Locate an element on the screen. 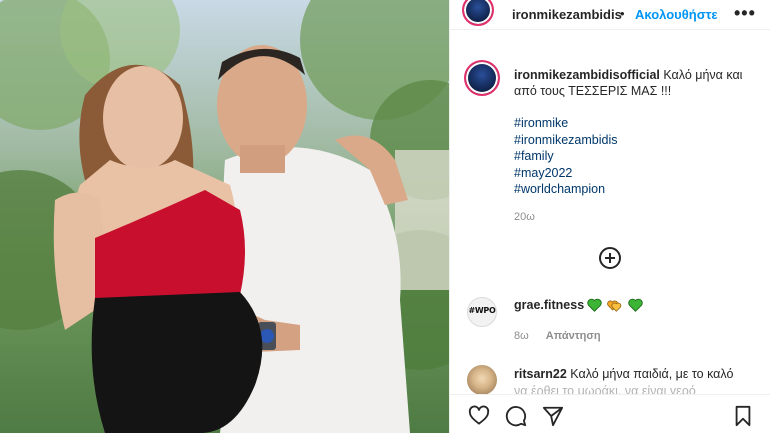 Image resolution: width=770 pixels, height=433 pixels. hashtag-link: #may2022 is located at coordinates (566, 173).